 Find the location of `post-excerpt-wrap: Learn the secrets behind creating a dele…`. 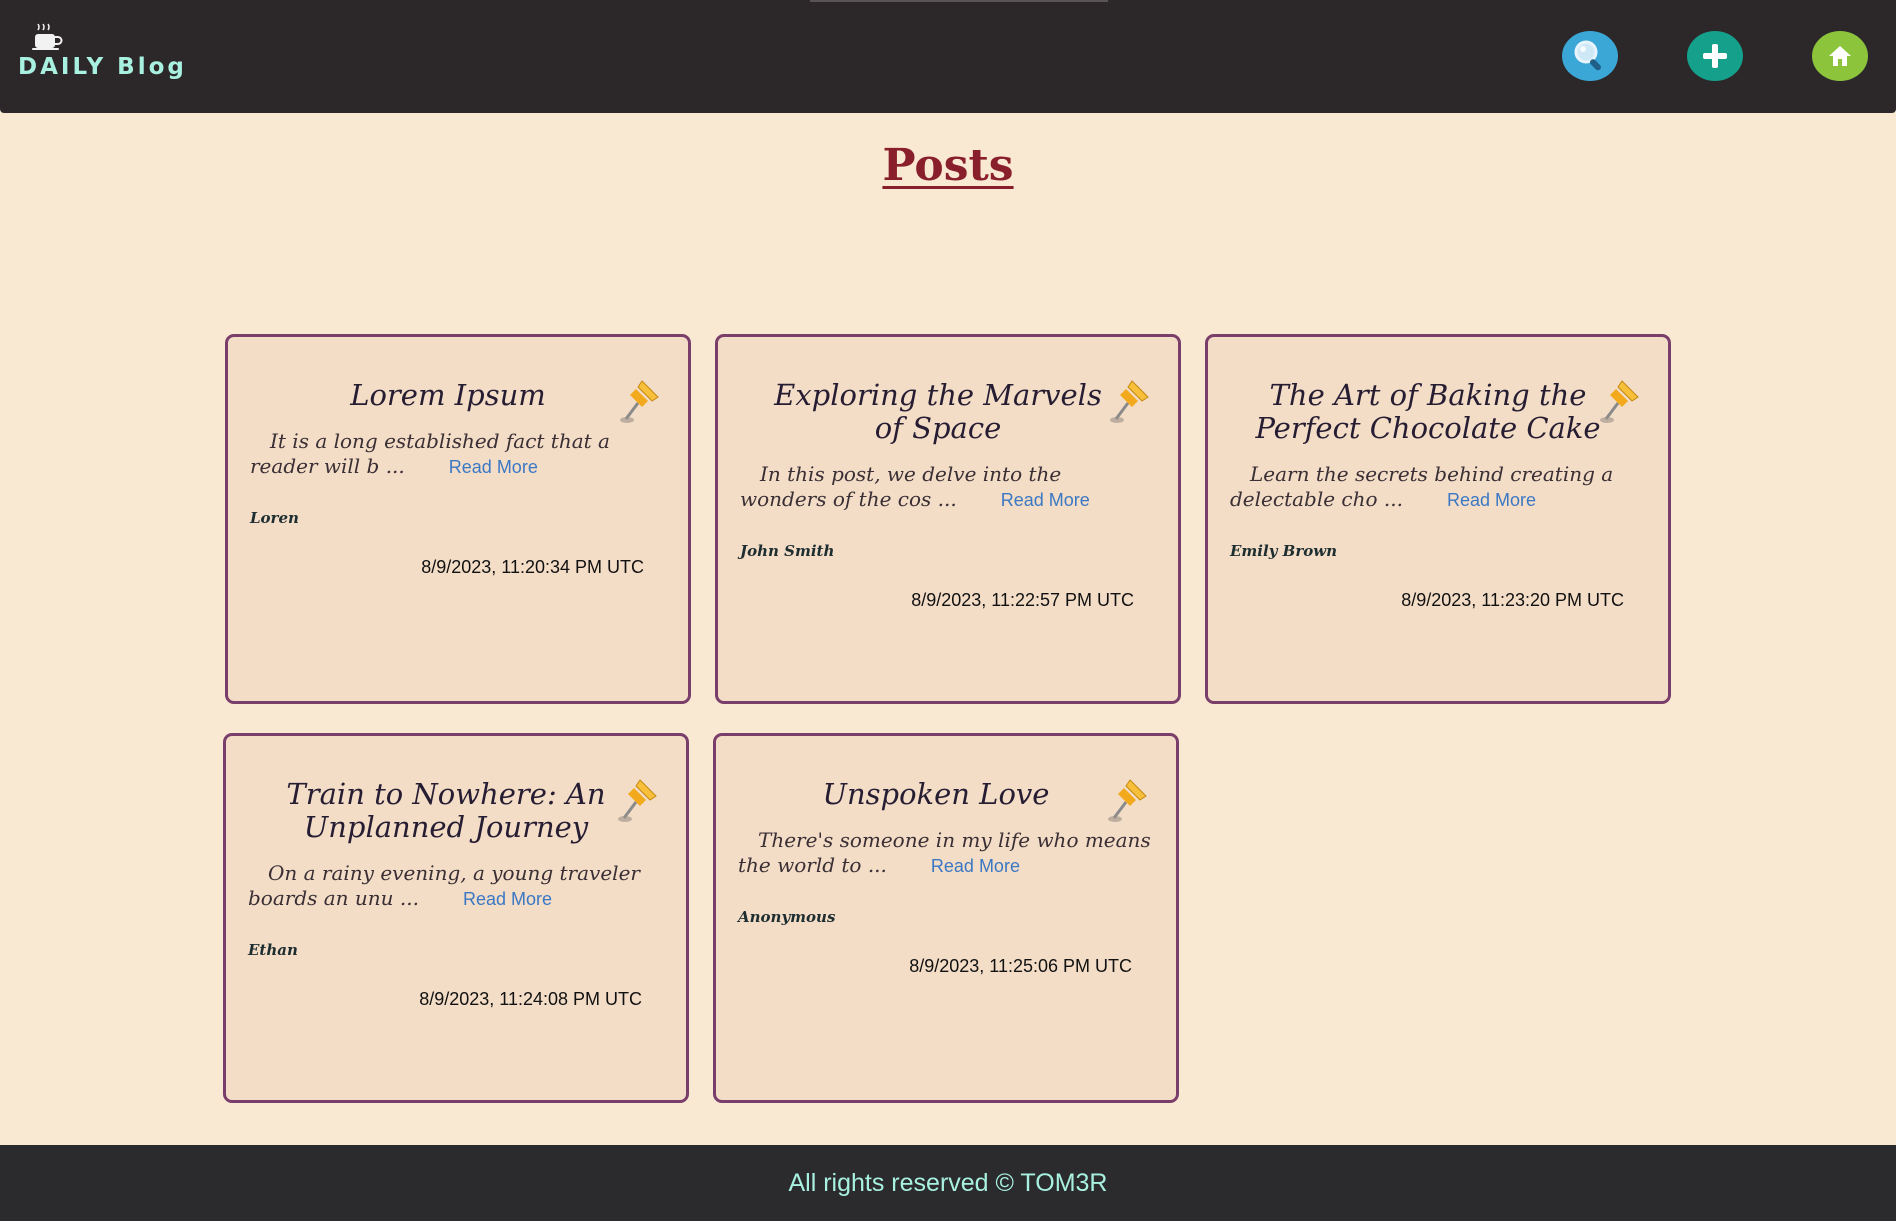

post-excerpt-wrap: Learn the secrets behind creating a dele… is located at coordinates (1437, 487).